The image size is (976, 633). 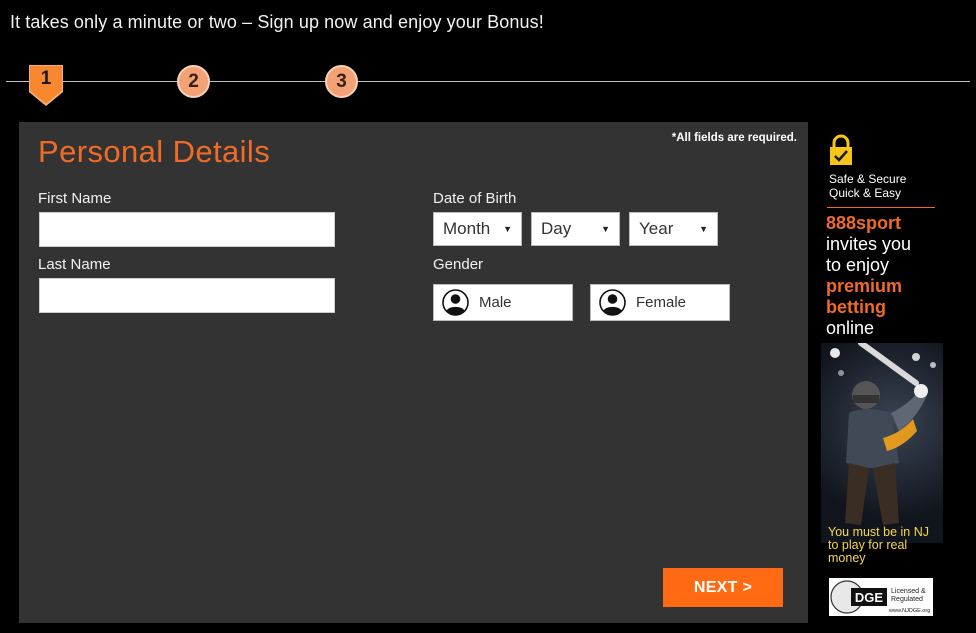 I want to click on step-1-number: 1, so click(x=46, y=78).